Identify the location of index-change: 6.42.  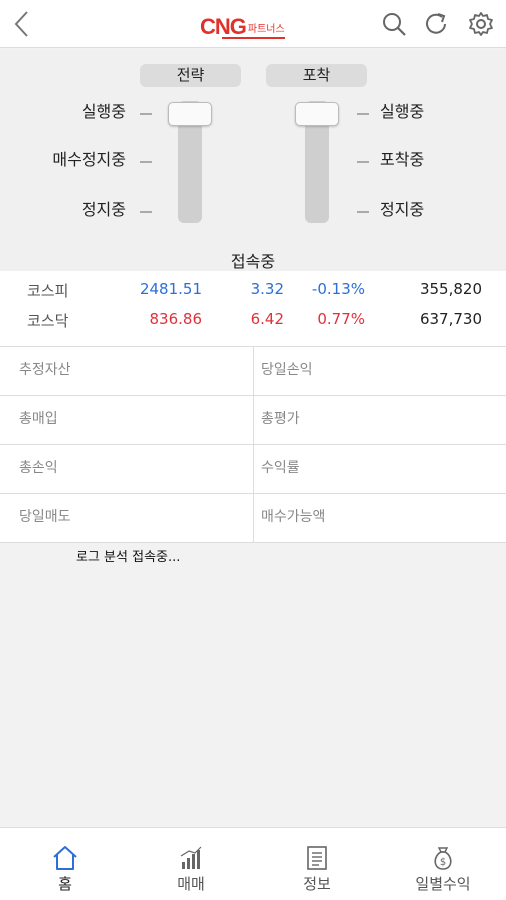
(267, 319).